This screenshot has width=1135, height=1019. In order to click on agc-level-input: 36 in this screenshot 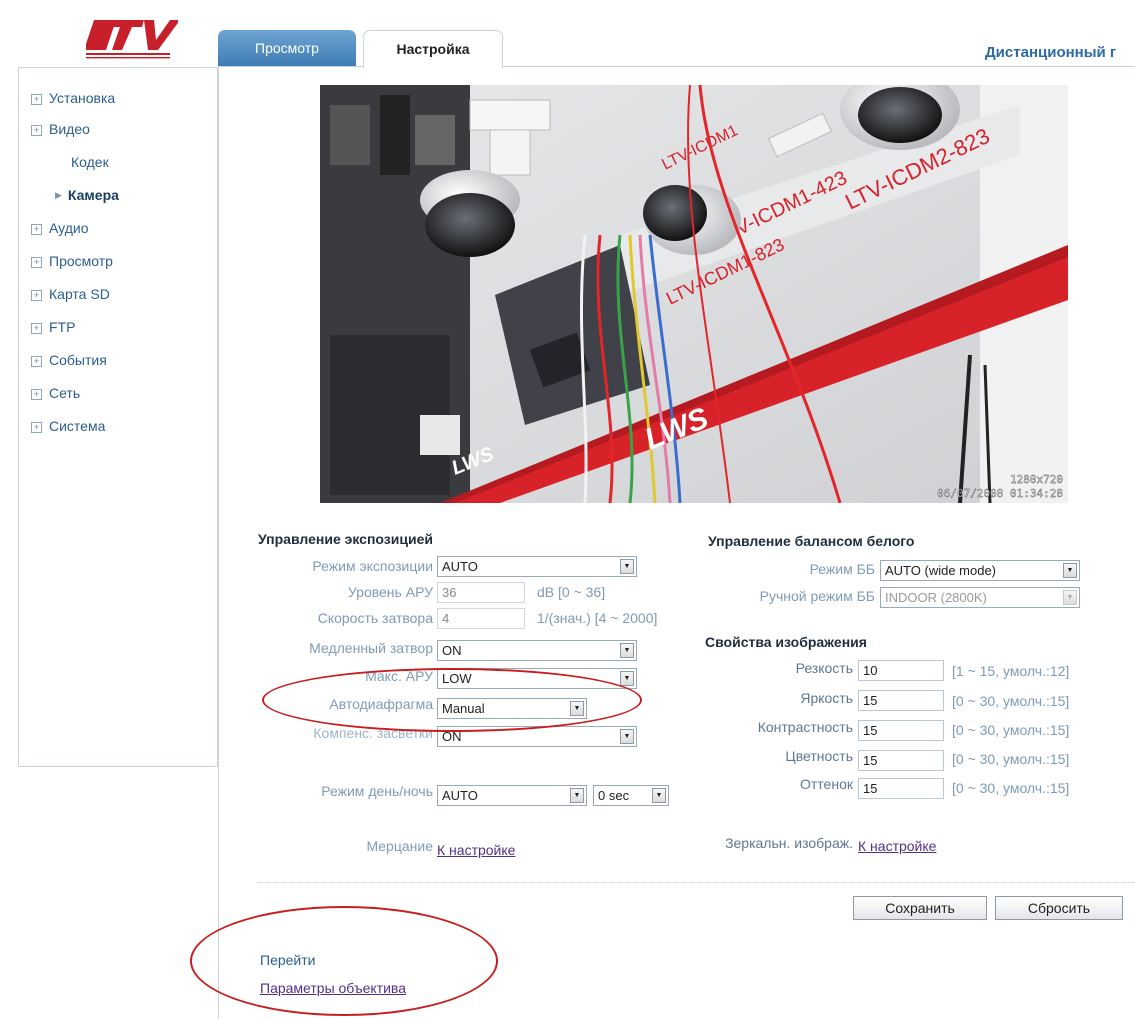, I will do `click(481, 592)`.